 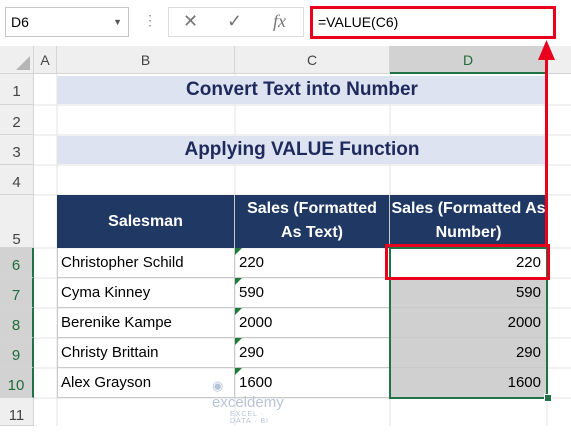 I want to click on fx-icon: fx, so click(x=279, y=21).